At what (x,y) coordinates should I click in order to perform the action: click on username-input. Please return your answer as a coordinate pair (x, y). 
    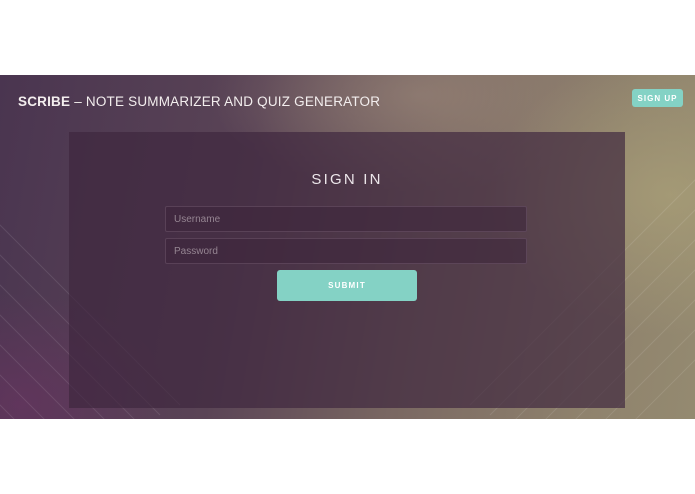
    Looking at the image, I should click on (346, 219).